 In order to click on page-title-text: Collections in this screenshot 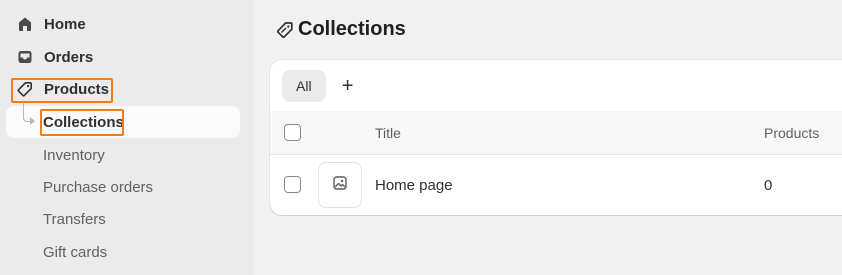, I will do `click(352, 29)`.